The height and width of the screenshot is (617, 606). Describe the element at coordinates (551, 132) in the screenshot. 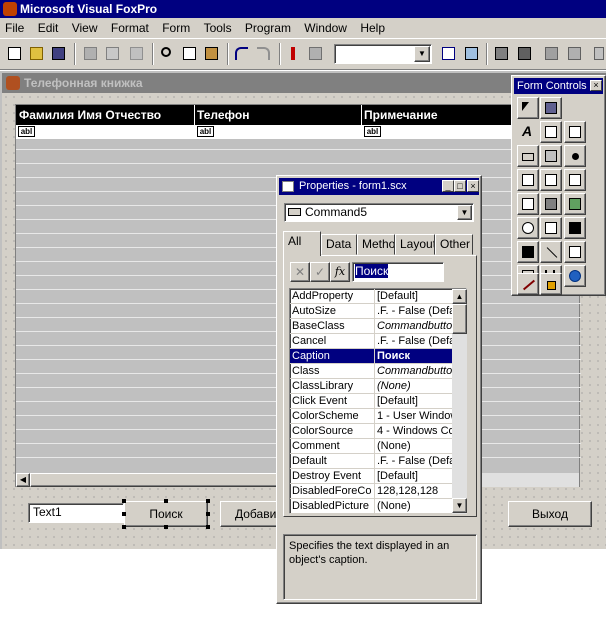

I see `textbox-button` at that location.